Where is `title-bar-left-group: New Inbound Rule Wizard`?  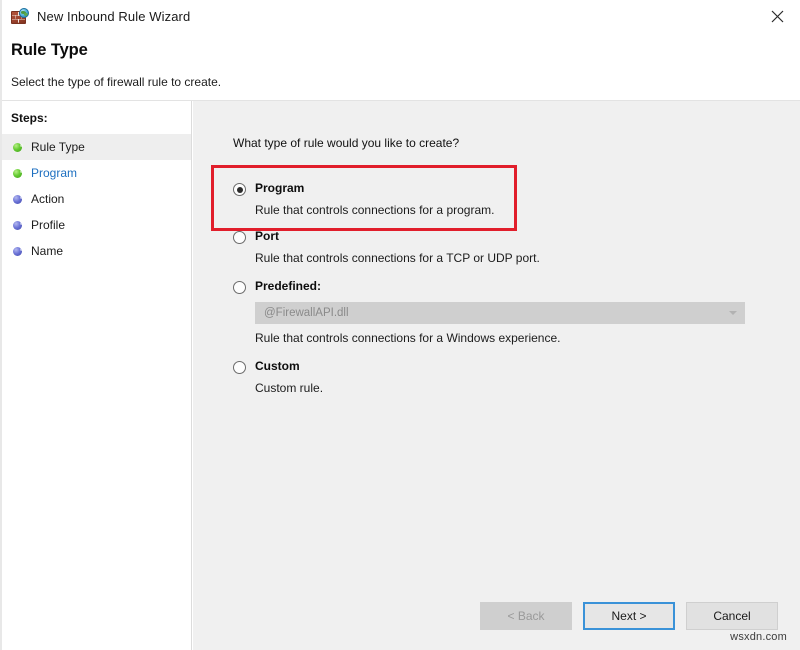 title-bar-left-group: New Inbound Rule Wizard is located at coordinates (96, 16).